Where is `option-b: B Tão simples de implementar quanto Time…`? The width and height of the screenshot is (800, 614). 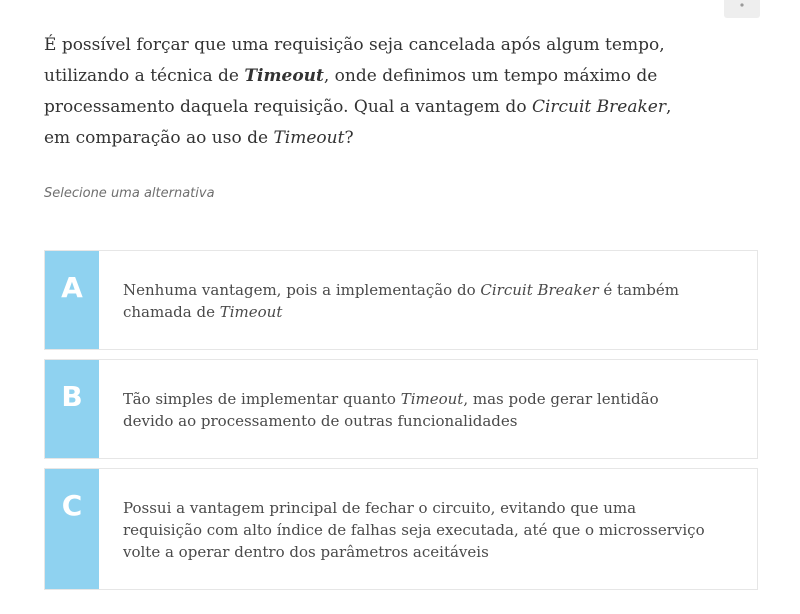
option-b: B Tão simples de implementar quanto Time… is located at coordinates (401, 409).